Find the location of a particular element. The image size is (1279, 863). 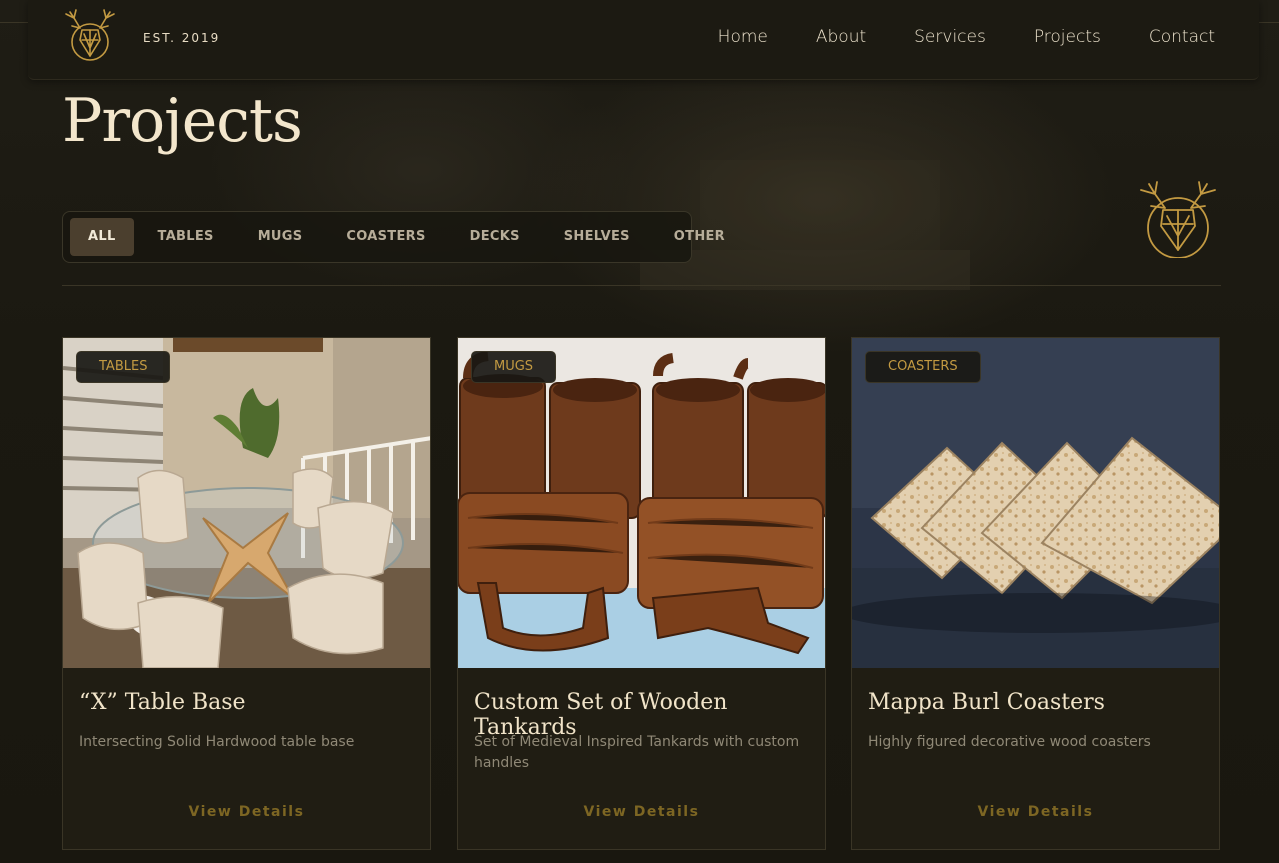

project-title: Mappa Burl Coasters is located at coordinates (986, 702).